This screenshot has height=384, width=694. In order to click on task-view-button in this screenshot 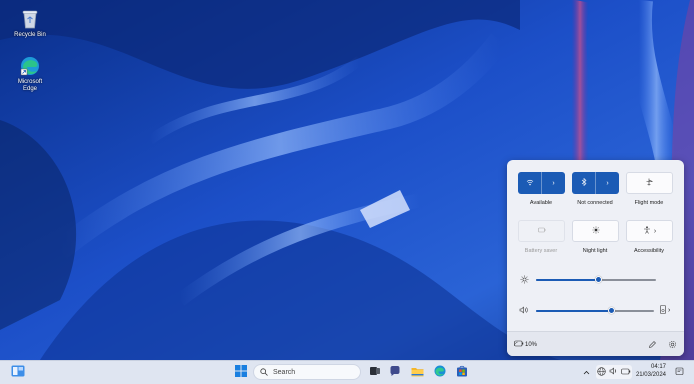, I will do `click(375, 372)`.